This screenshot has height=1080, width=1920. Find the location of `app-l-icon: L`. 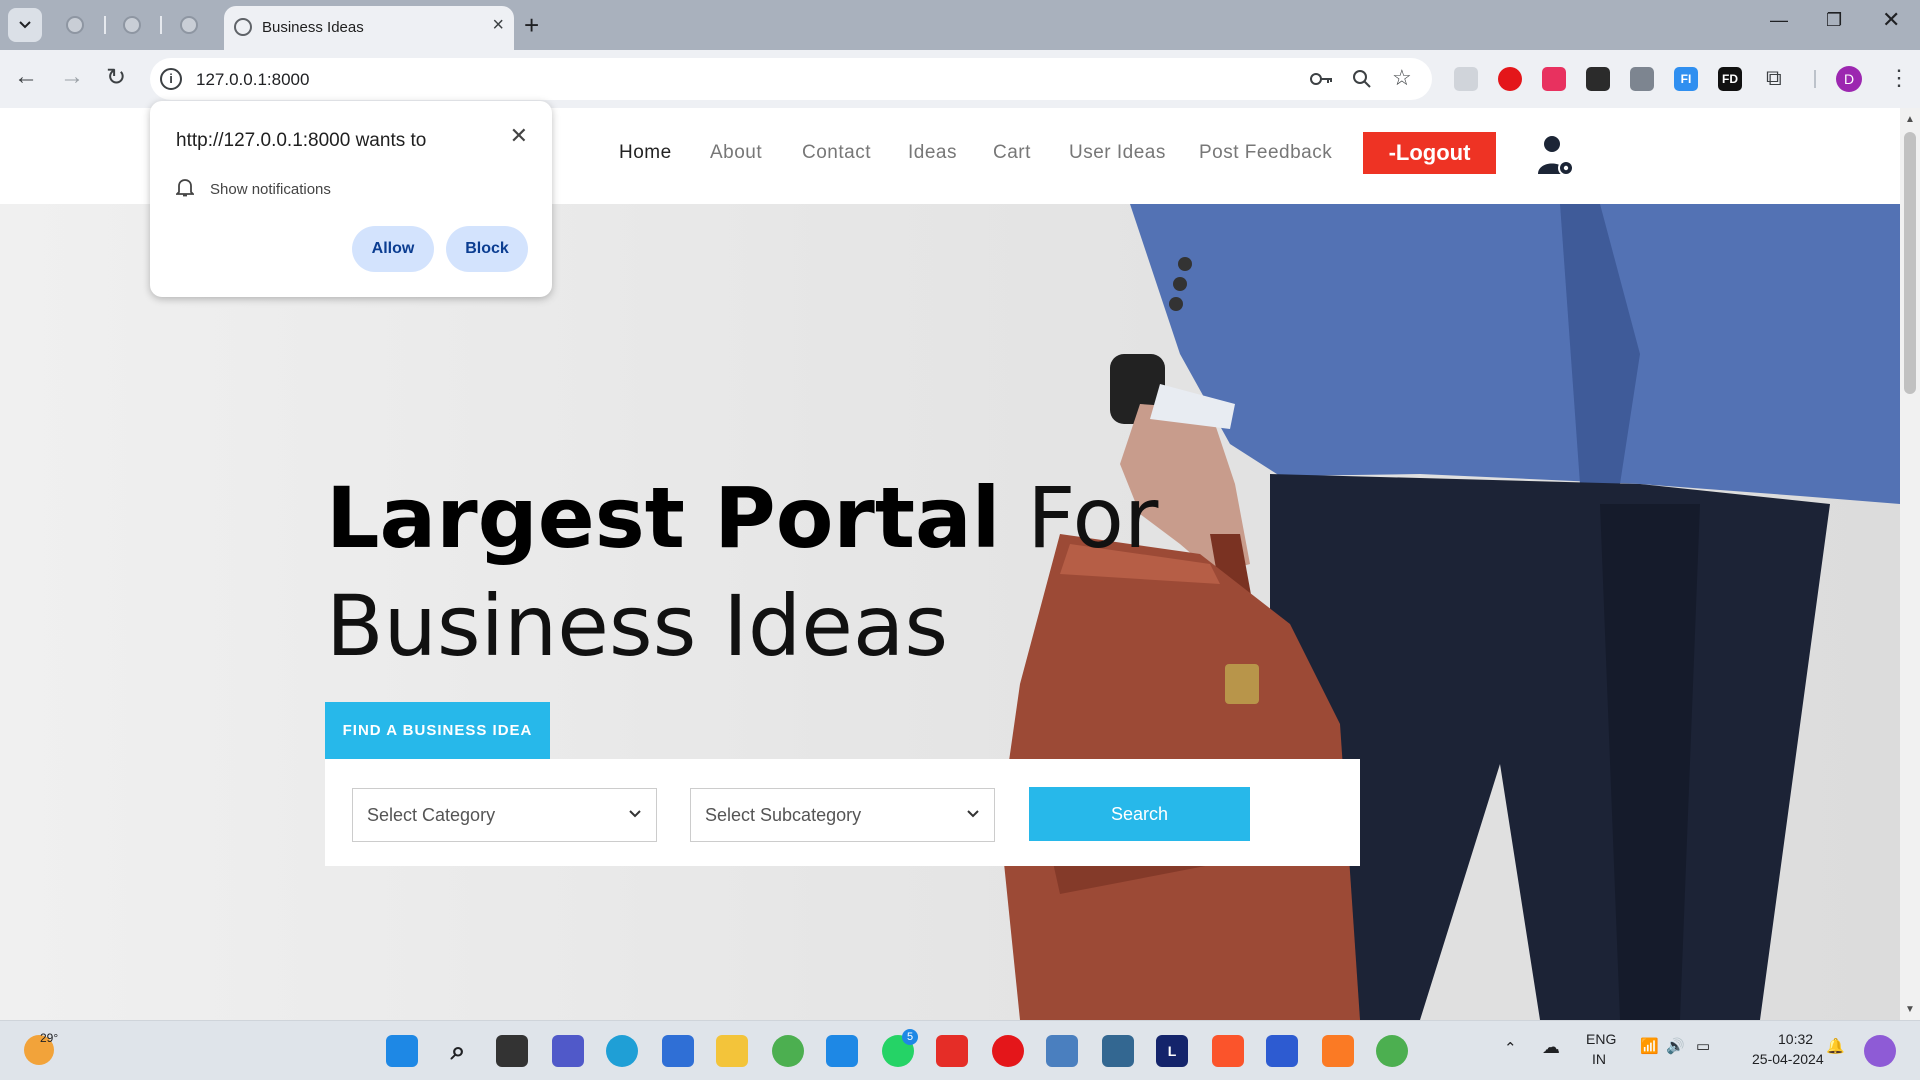

app-l-icon: L is located at coordinates (1172, 1051).